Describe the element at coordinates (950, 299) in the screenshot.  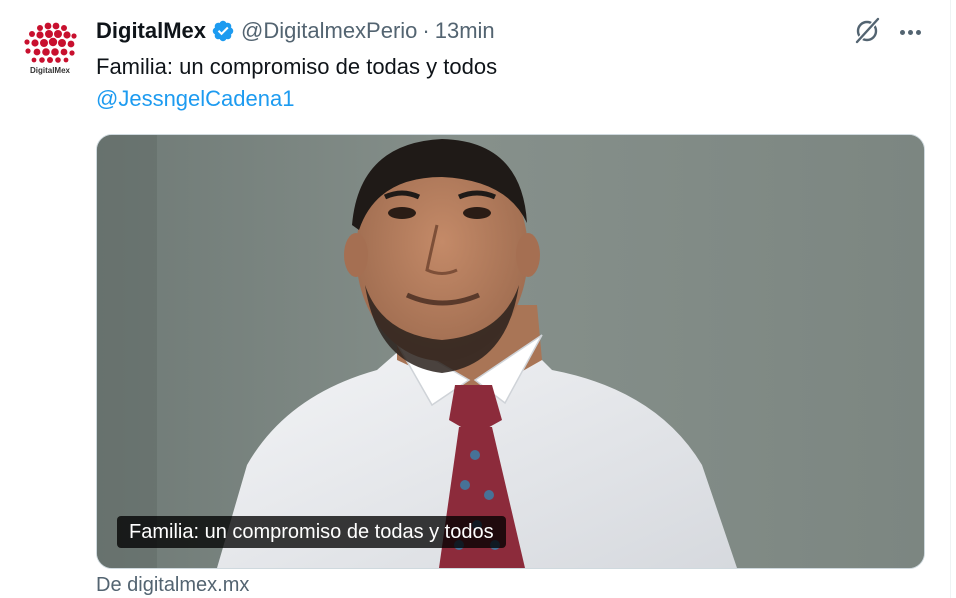
I see `column-divider` at that location.